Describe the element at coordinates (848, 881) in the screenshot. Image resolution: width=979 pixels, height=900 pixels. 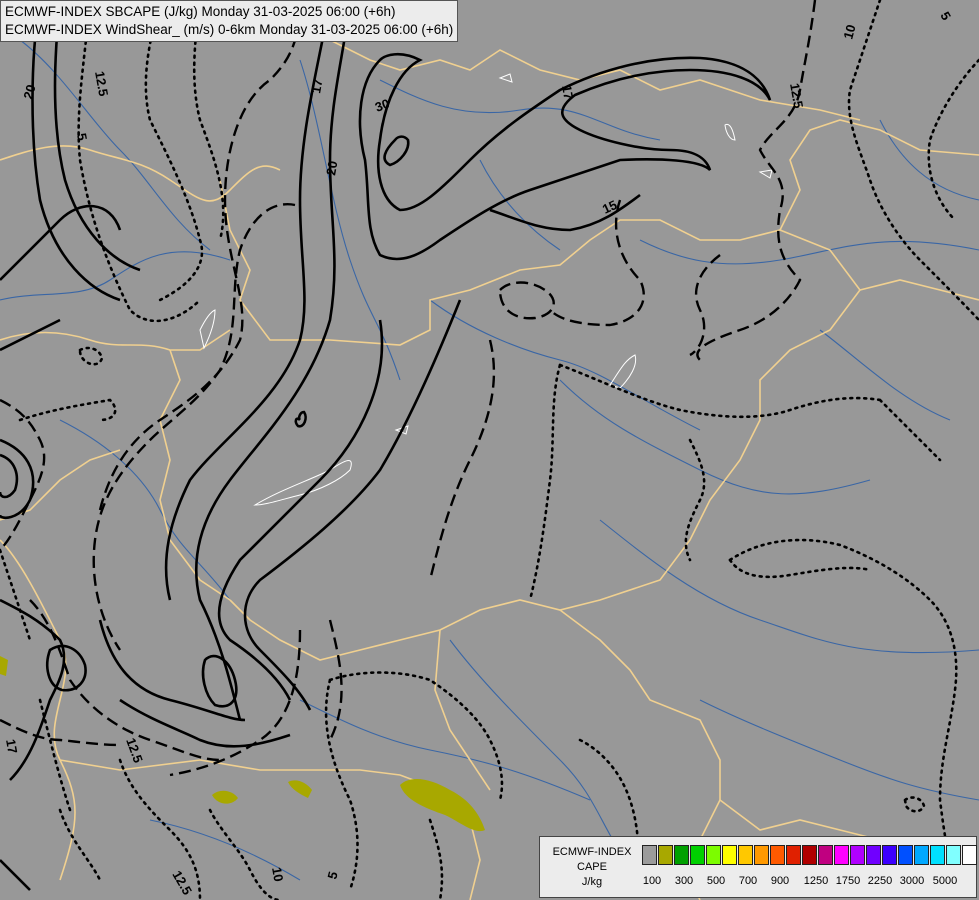
I see `legend-tick: 1750` at that location.